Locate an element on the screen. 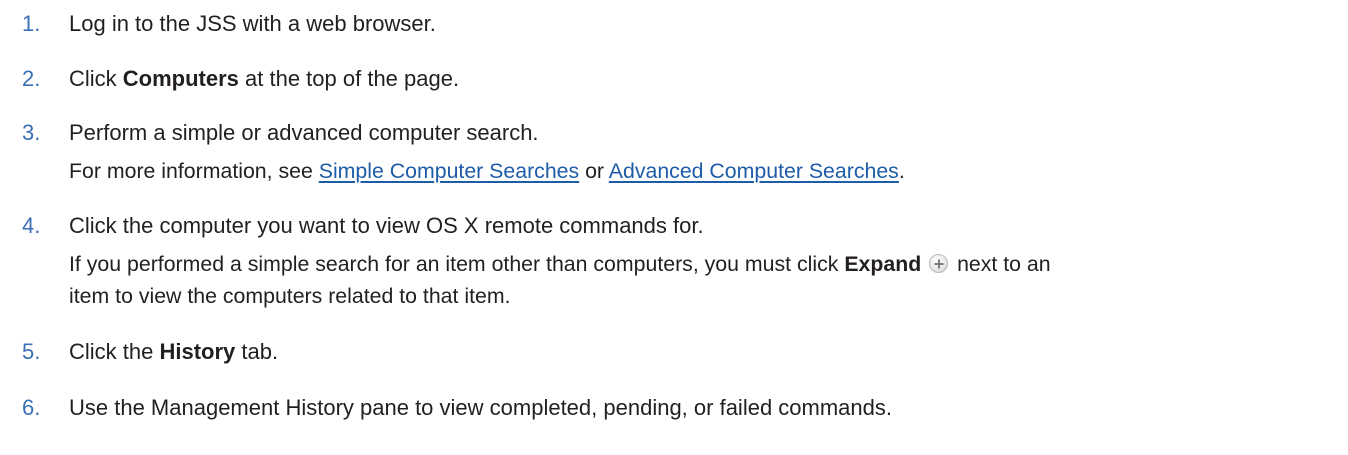 Image resolution: width=1348 pixels, height=455 pixels. step-text: Click the History tab. is located at coordinates (174, 351).